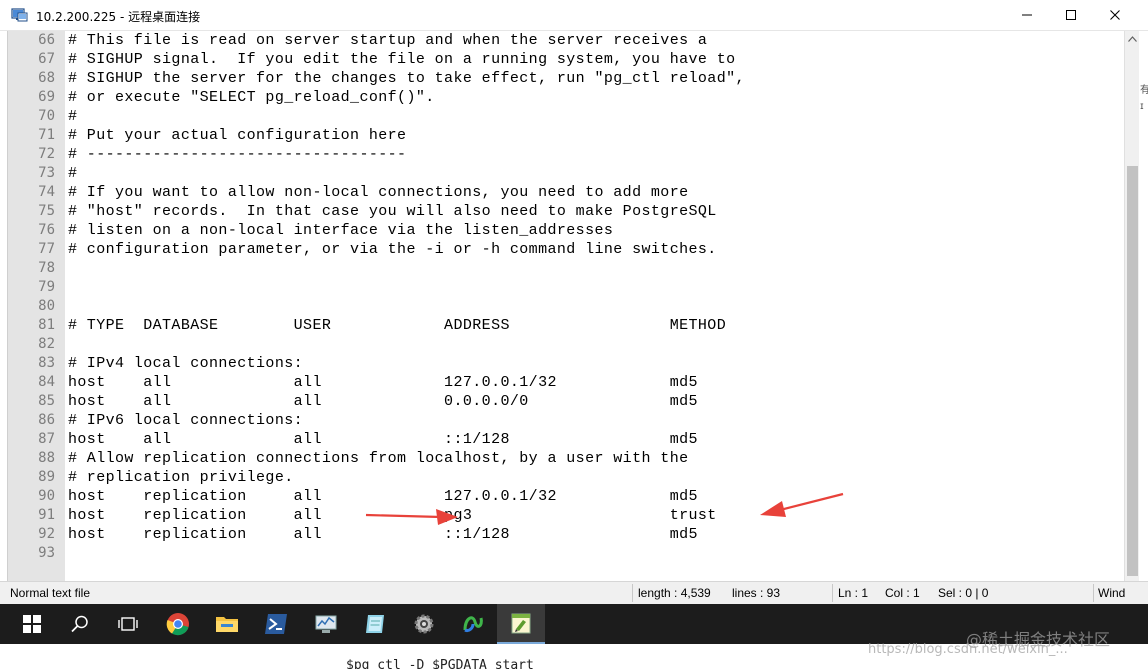 Image resolution: width=1148 pixels, height=669 pixels. I want to click on line-number: 92, so click(46, 534).